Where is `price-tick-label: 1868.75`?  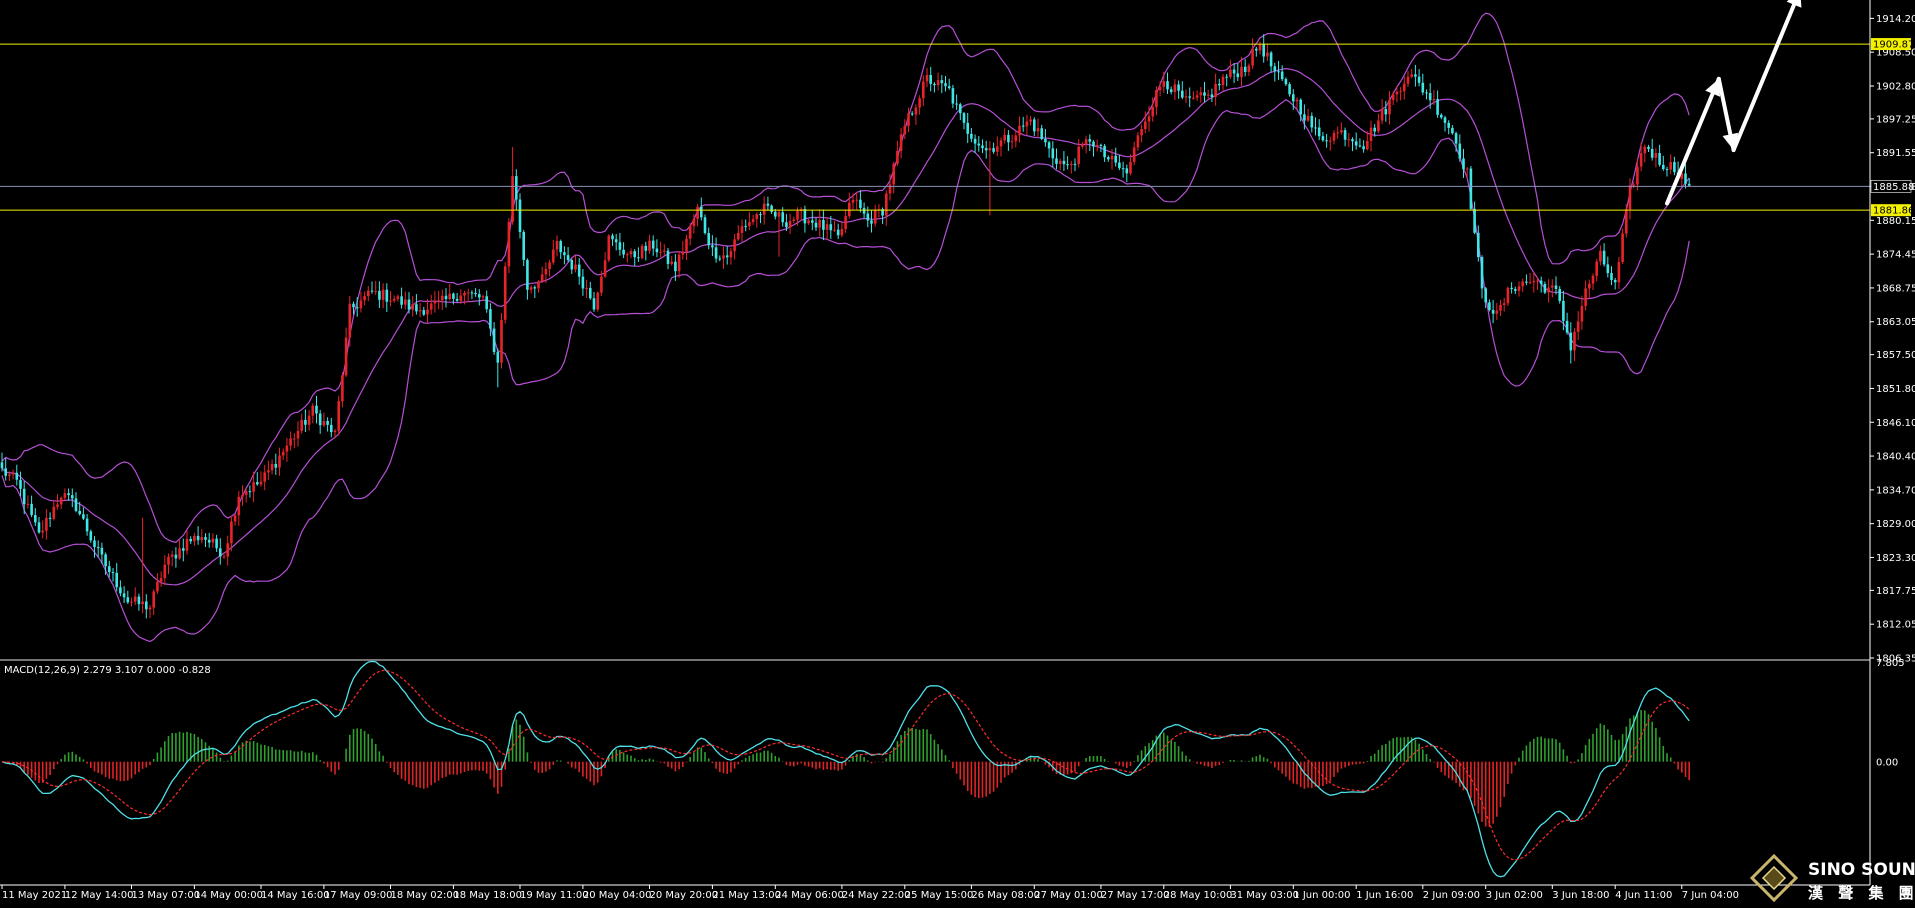
price-tick-label: 1868.75 is located at coordinates (1895, 288).